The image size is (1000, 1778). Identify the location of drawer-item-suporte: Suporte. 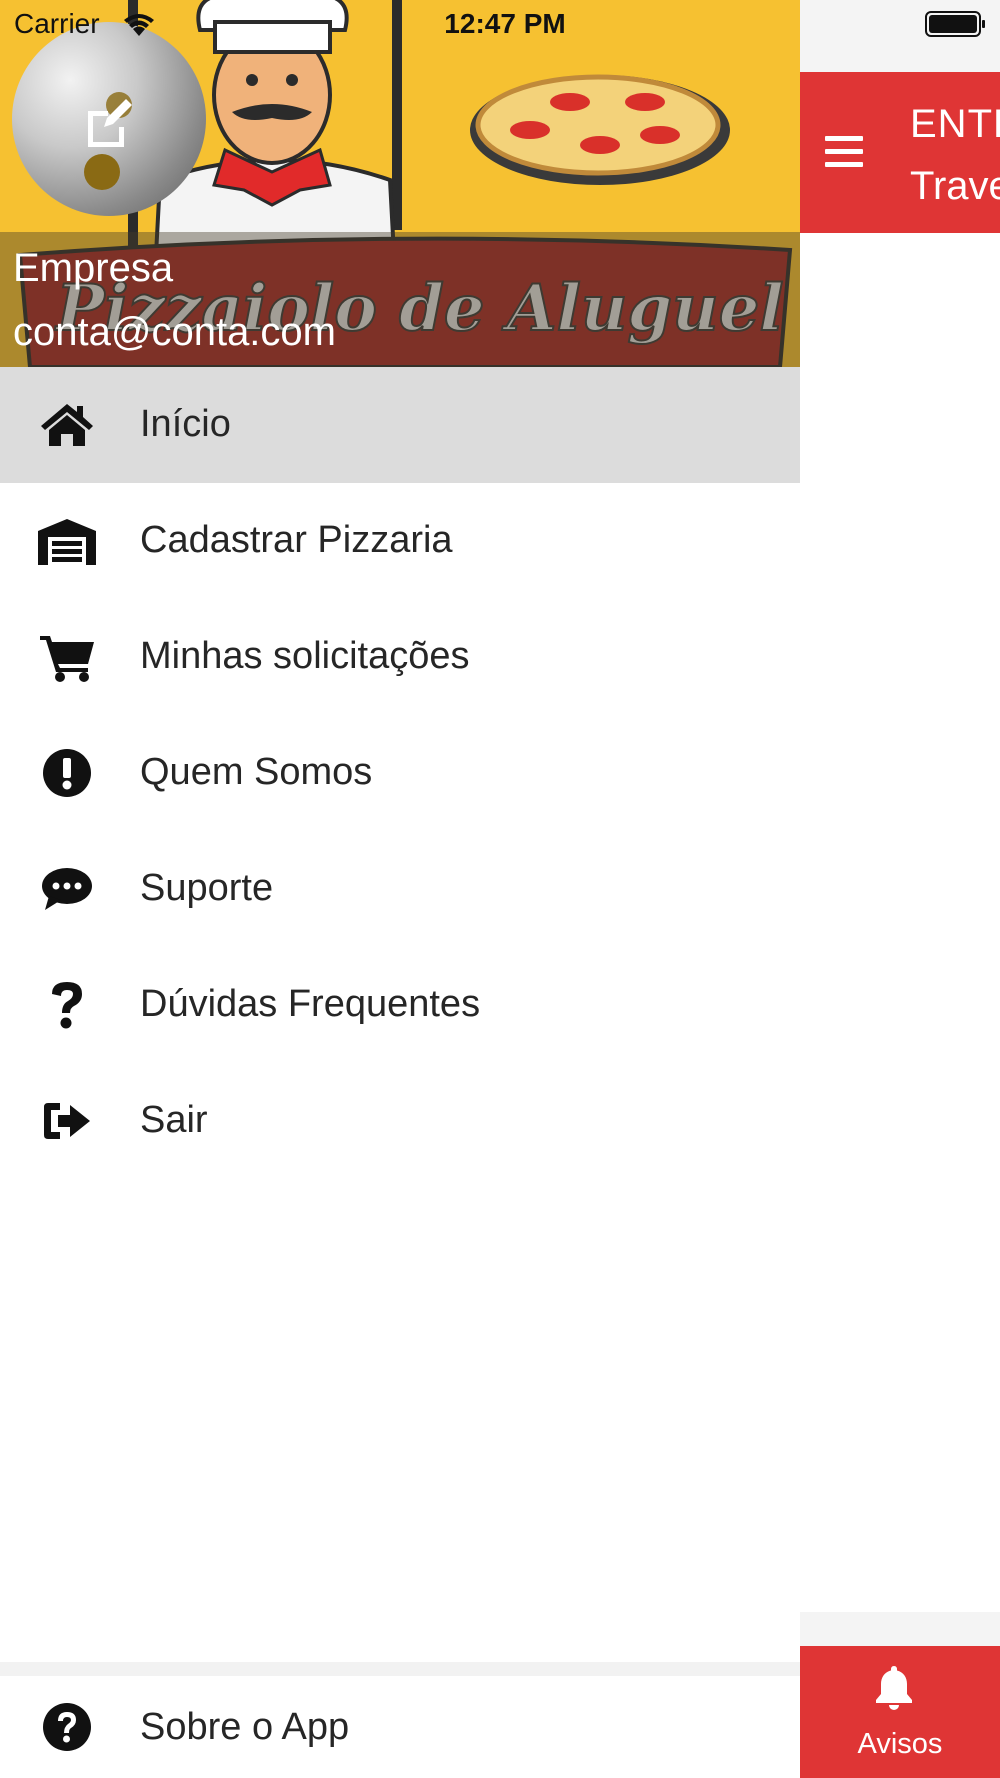
(400, 889).